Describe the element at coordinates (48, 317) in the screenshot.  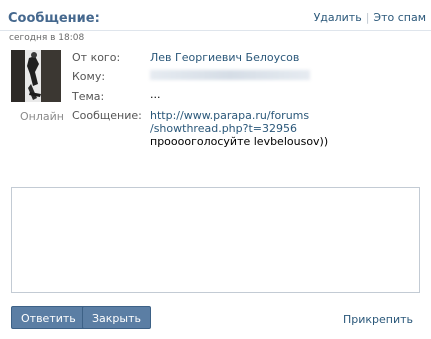
I see `reply-button: Ответить` at that location.